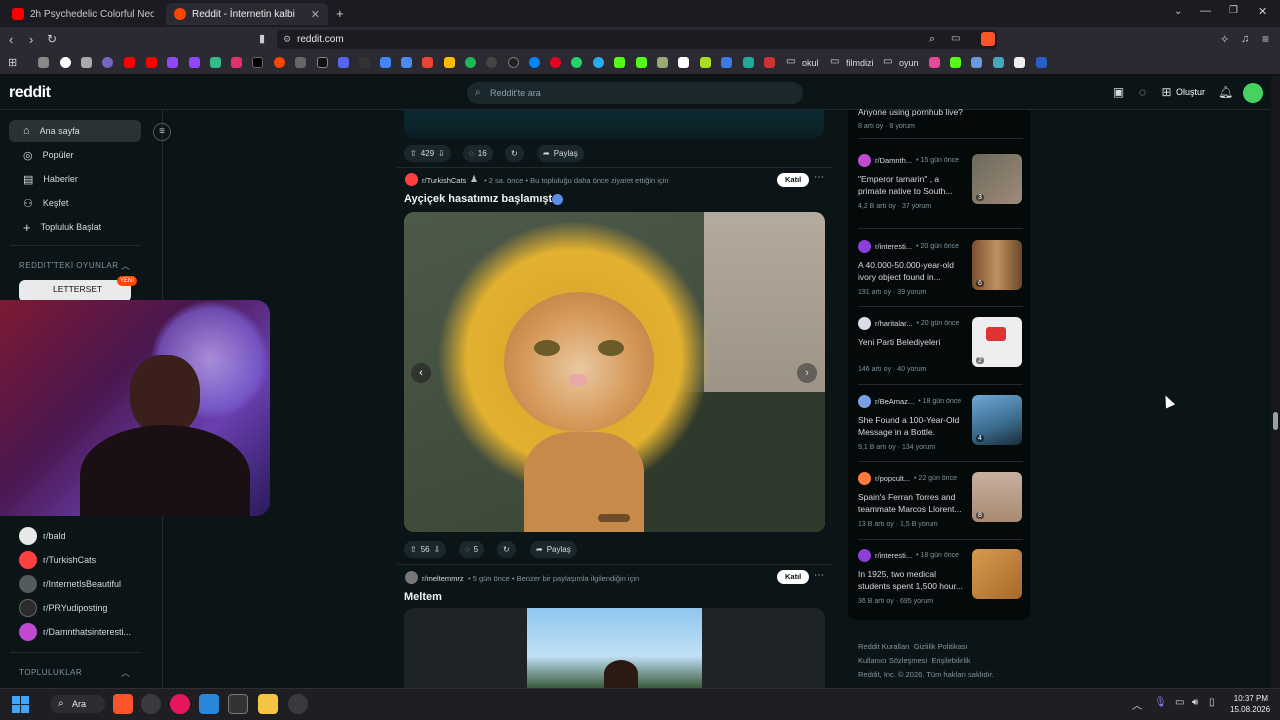 This screenshot has width=1280, height=720. I want to click on back-icon: ‹, so click(11, 39).